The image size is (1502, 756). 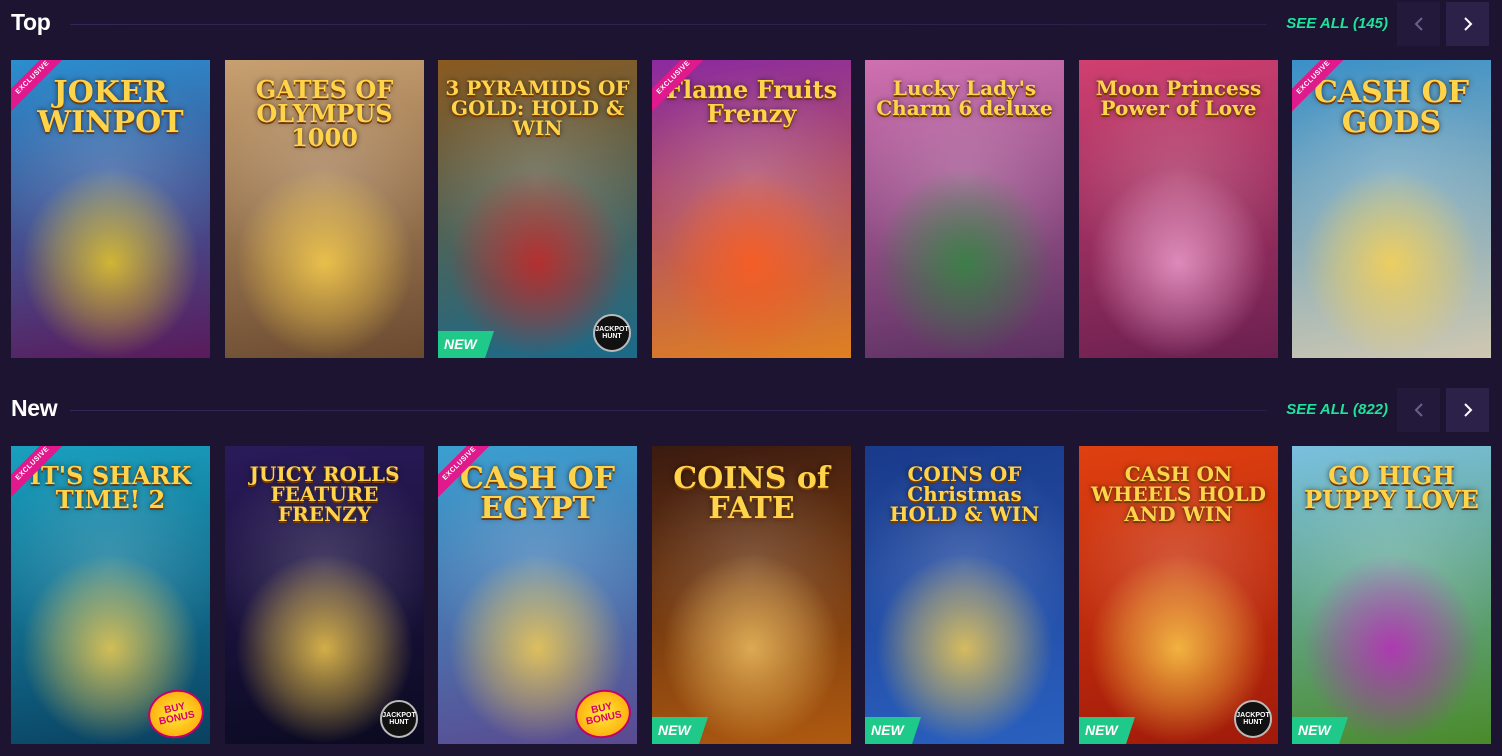 I want to click on game-title: Lucky Lady's Charm 6 deluxe, so click(x=964, y=98).